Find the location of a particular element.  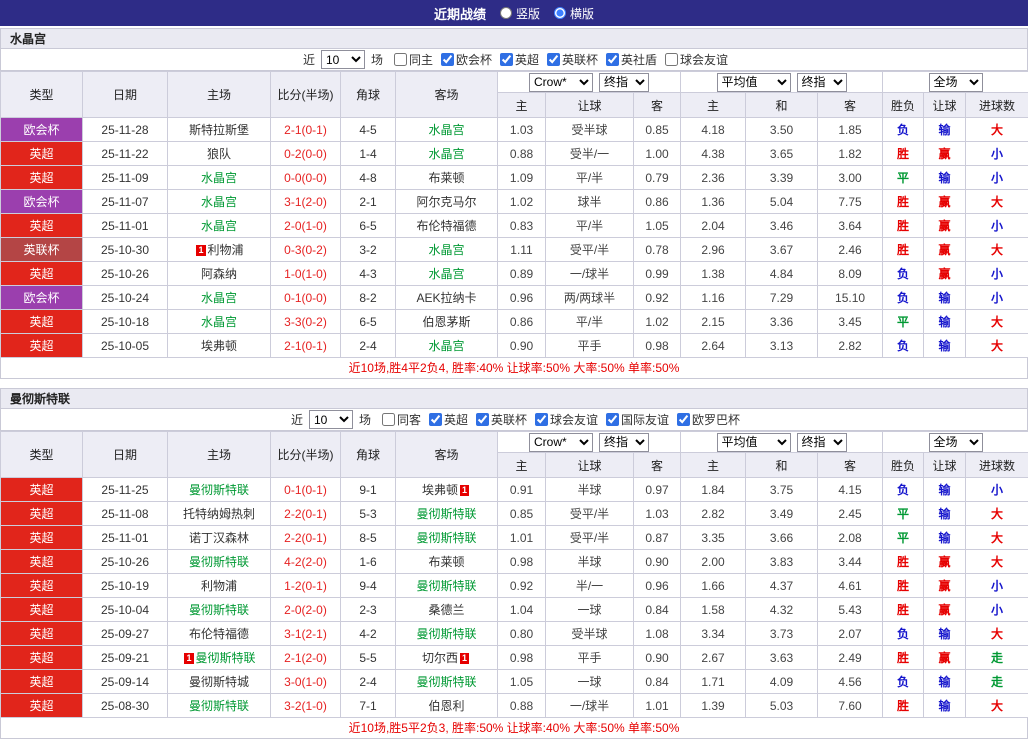

home-team: 诺丁汉森林 is located at coordinates (219, 538).